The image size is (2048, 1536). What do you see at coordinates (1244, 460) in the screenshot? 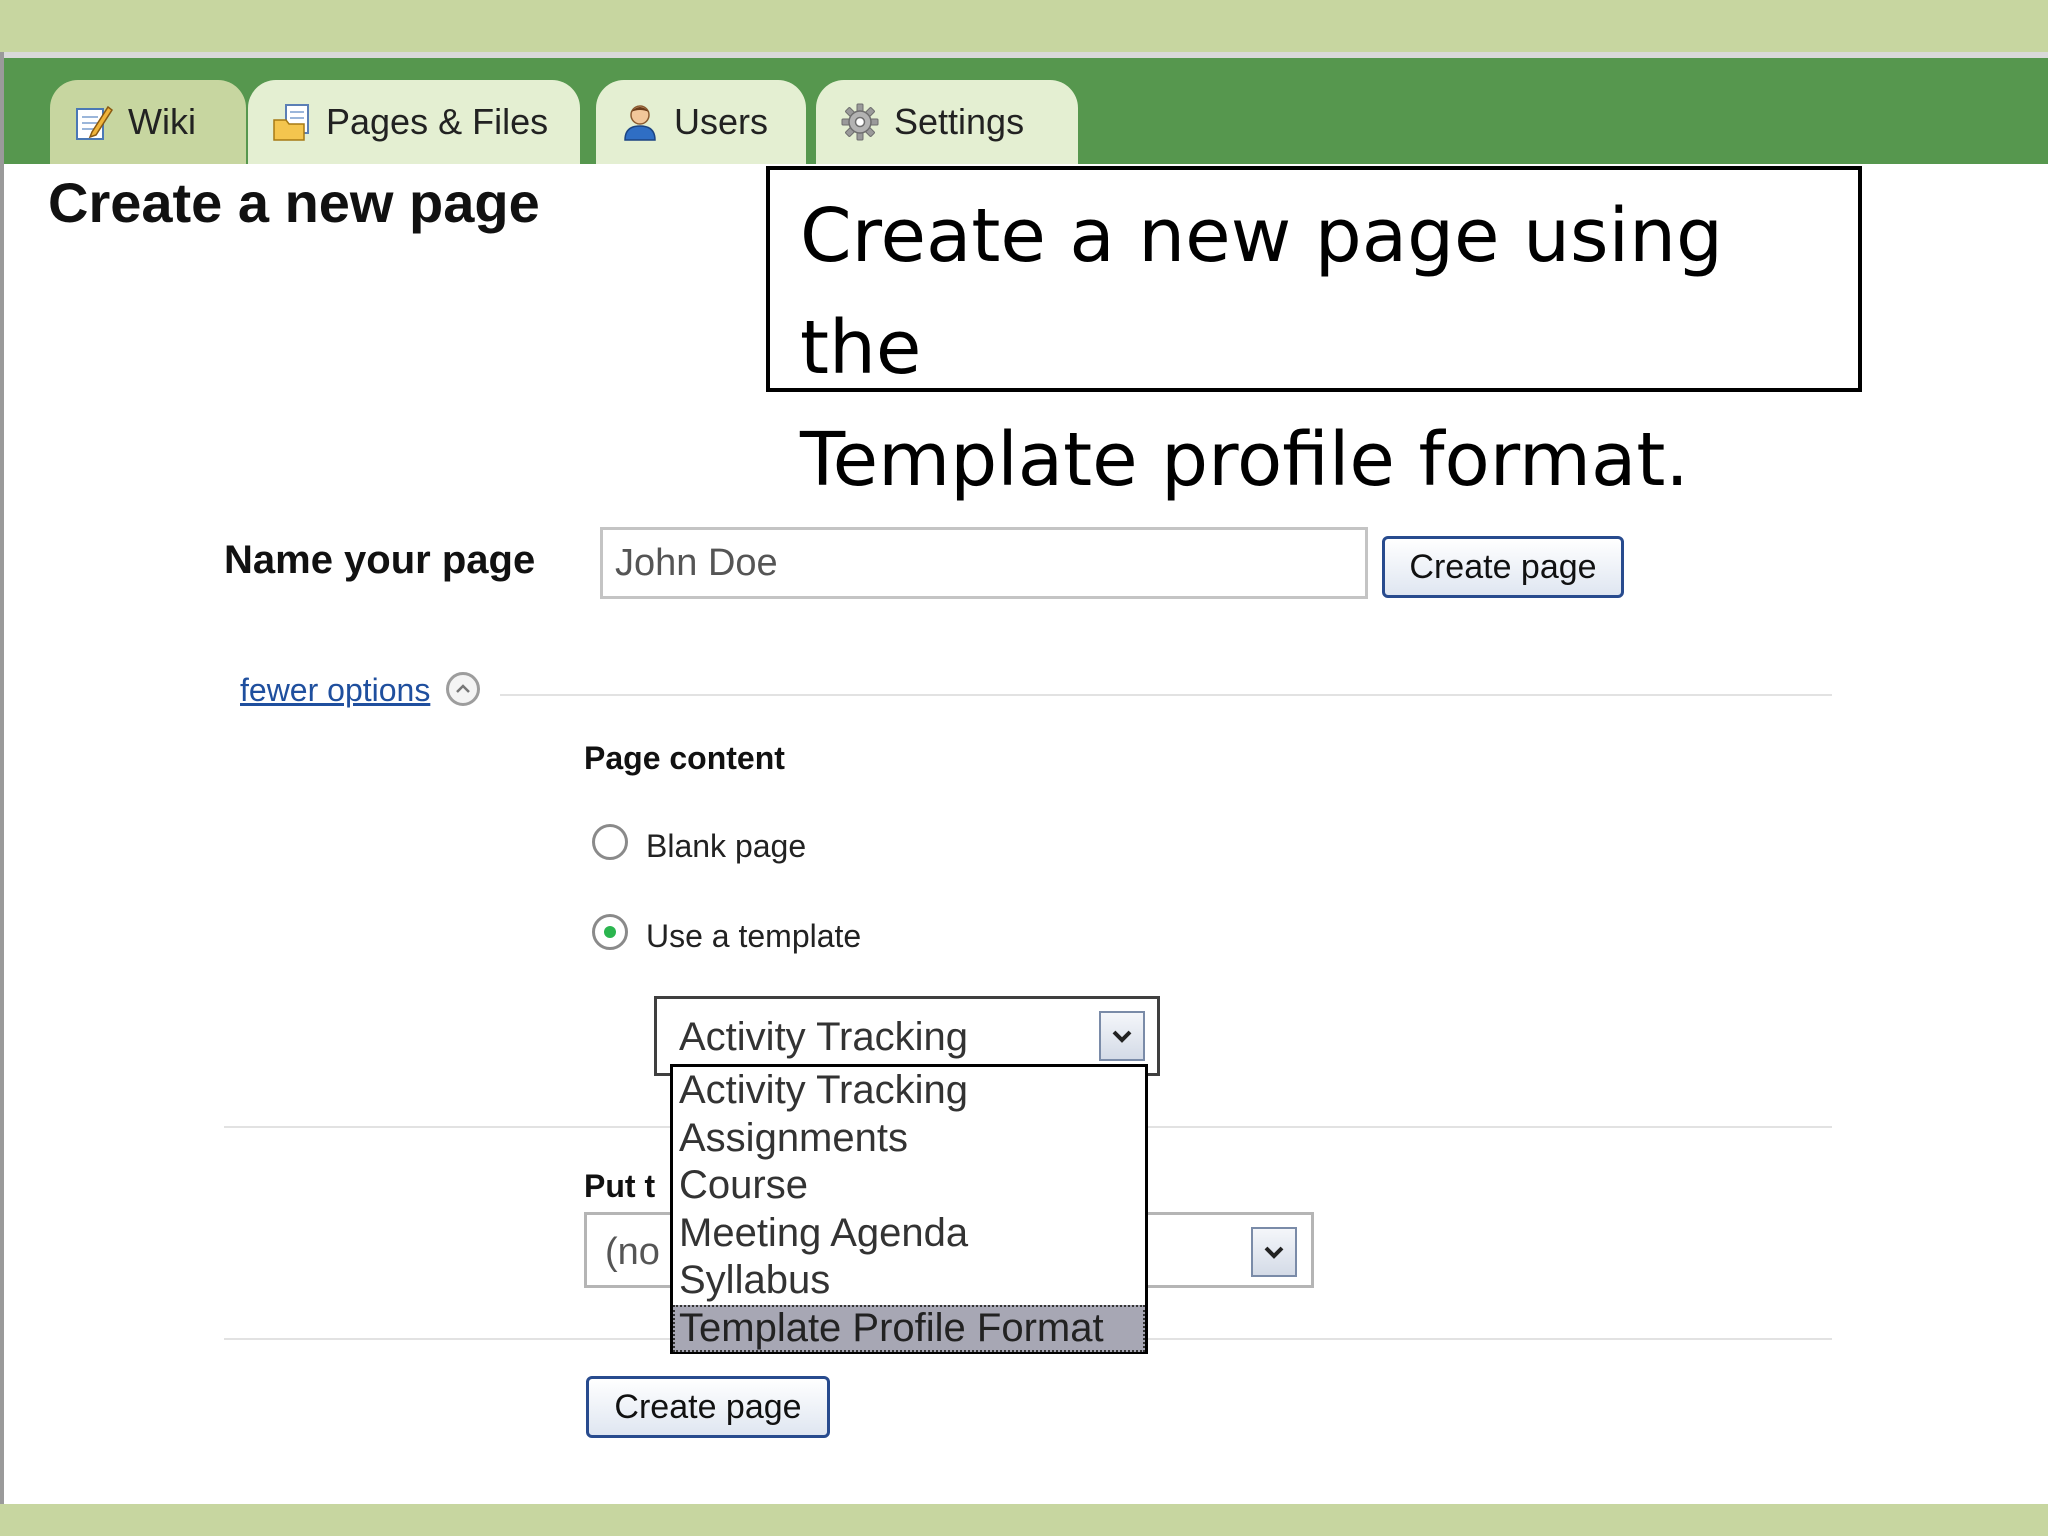
I see `callout-line-2: Template profile format.` at bounding box center [1244, 460].